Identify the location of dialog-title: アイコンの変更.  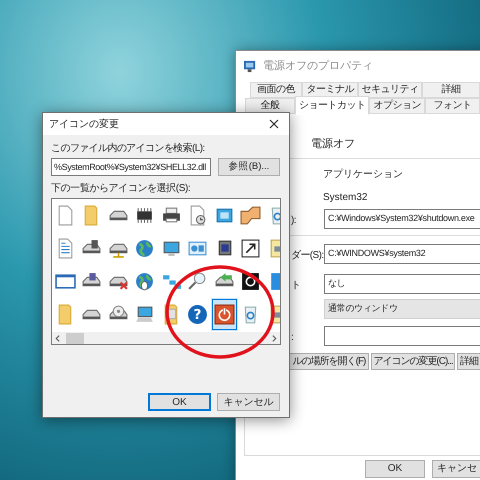
(84, 125).